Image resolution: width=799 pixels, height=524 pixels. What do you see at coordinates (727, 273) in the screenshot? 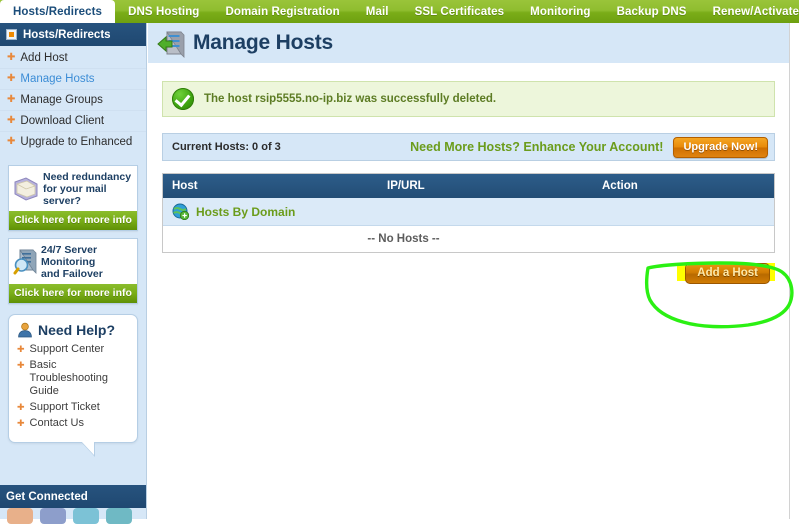
I see `add-a-host-button: Add a Host` at bounding box center [727, 273].